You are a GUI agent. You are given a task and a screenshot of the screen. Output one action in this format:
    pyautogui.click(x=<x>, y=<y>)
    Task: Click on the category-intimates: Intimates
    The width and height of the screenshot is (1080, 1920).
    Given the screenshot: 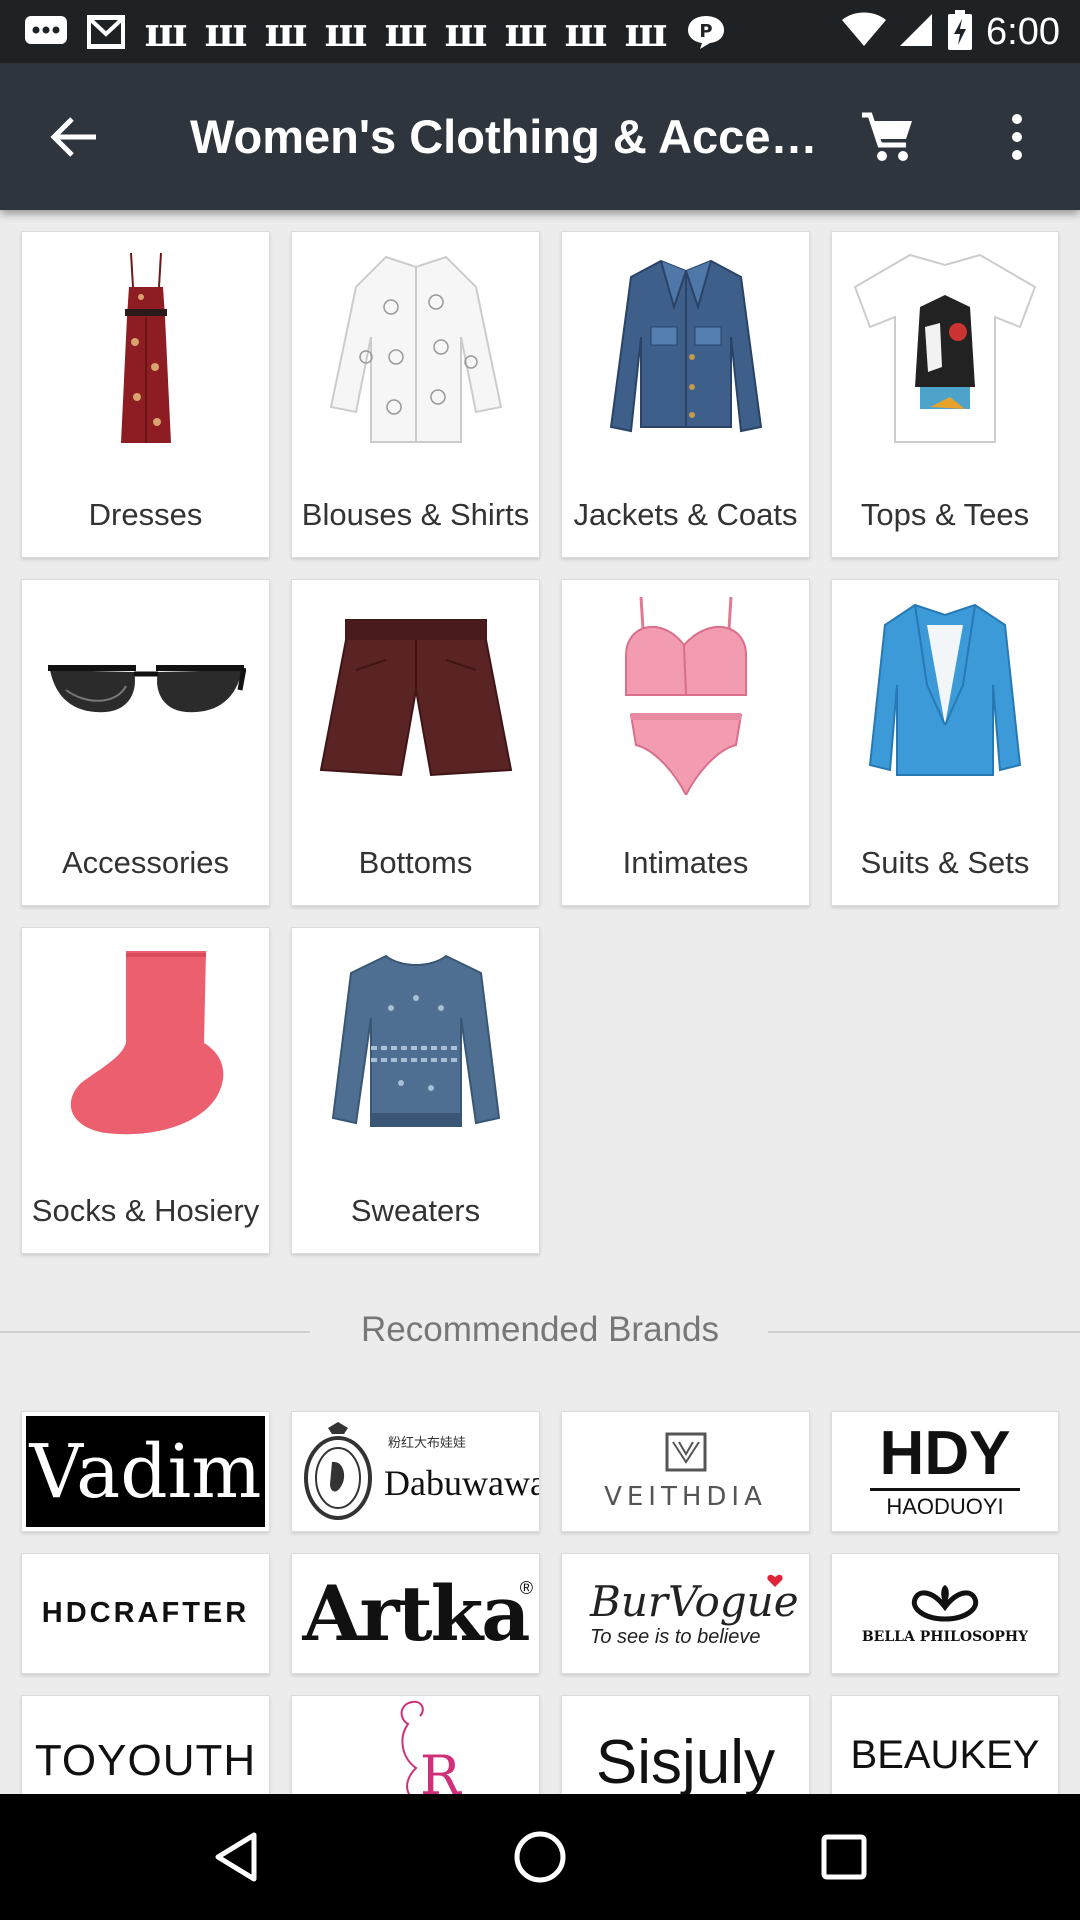 What is the action you would take?
    pyautogui.click(x=685, y=742)
    